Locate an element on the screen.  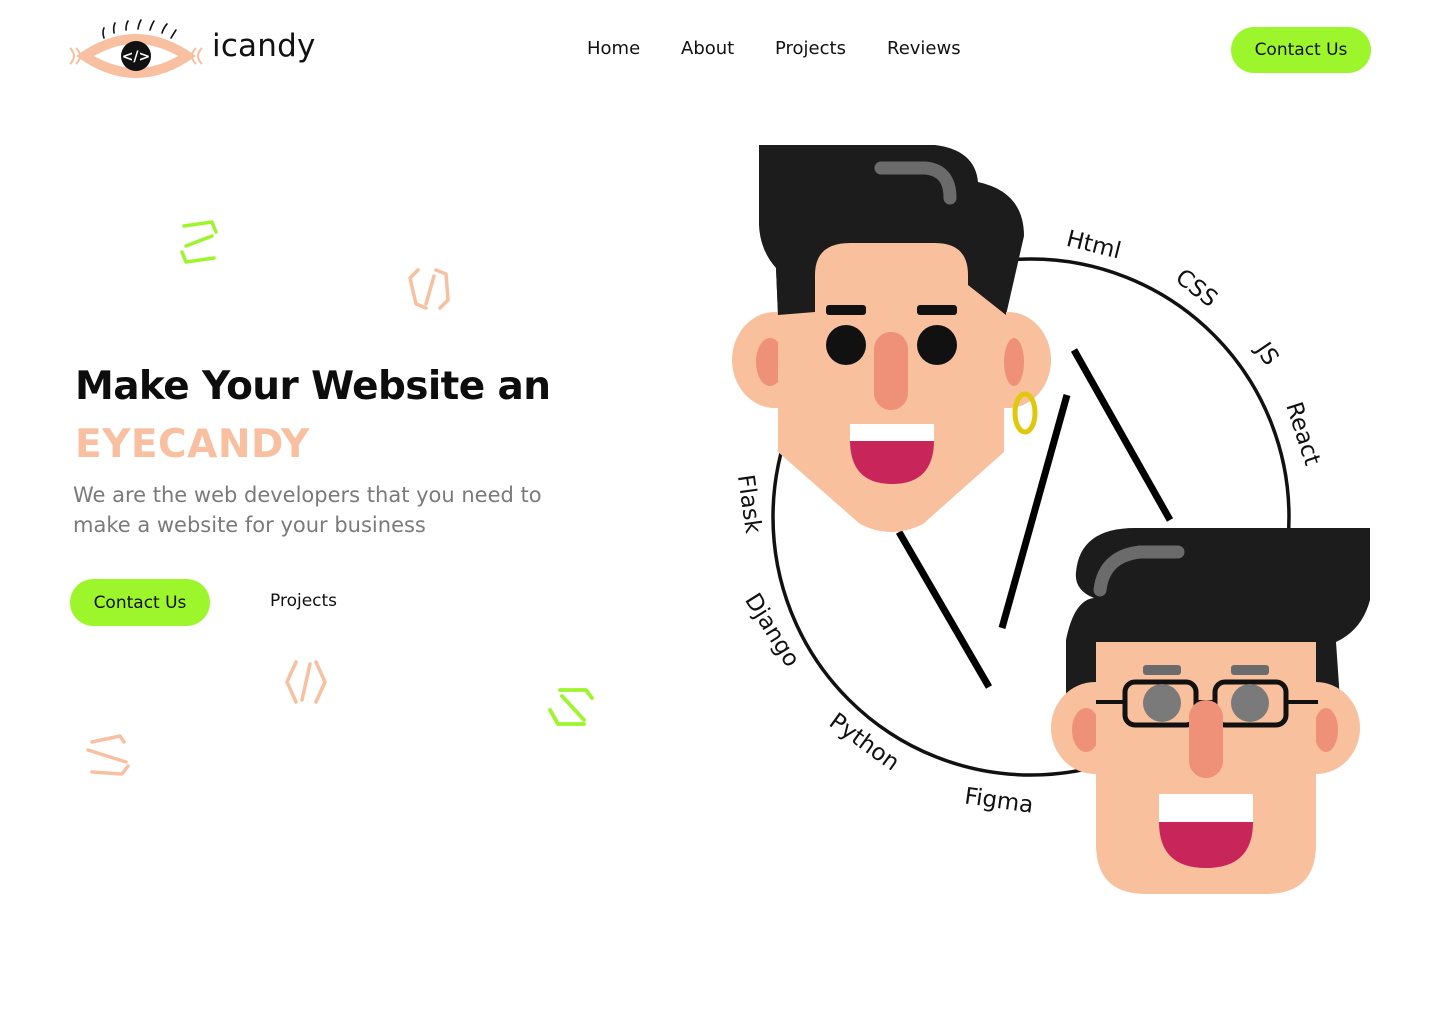
hero-title: Make Your Website an is located at coordinates (313, 386).